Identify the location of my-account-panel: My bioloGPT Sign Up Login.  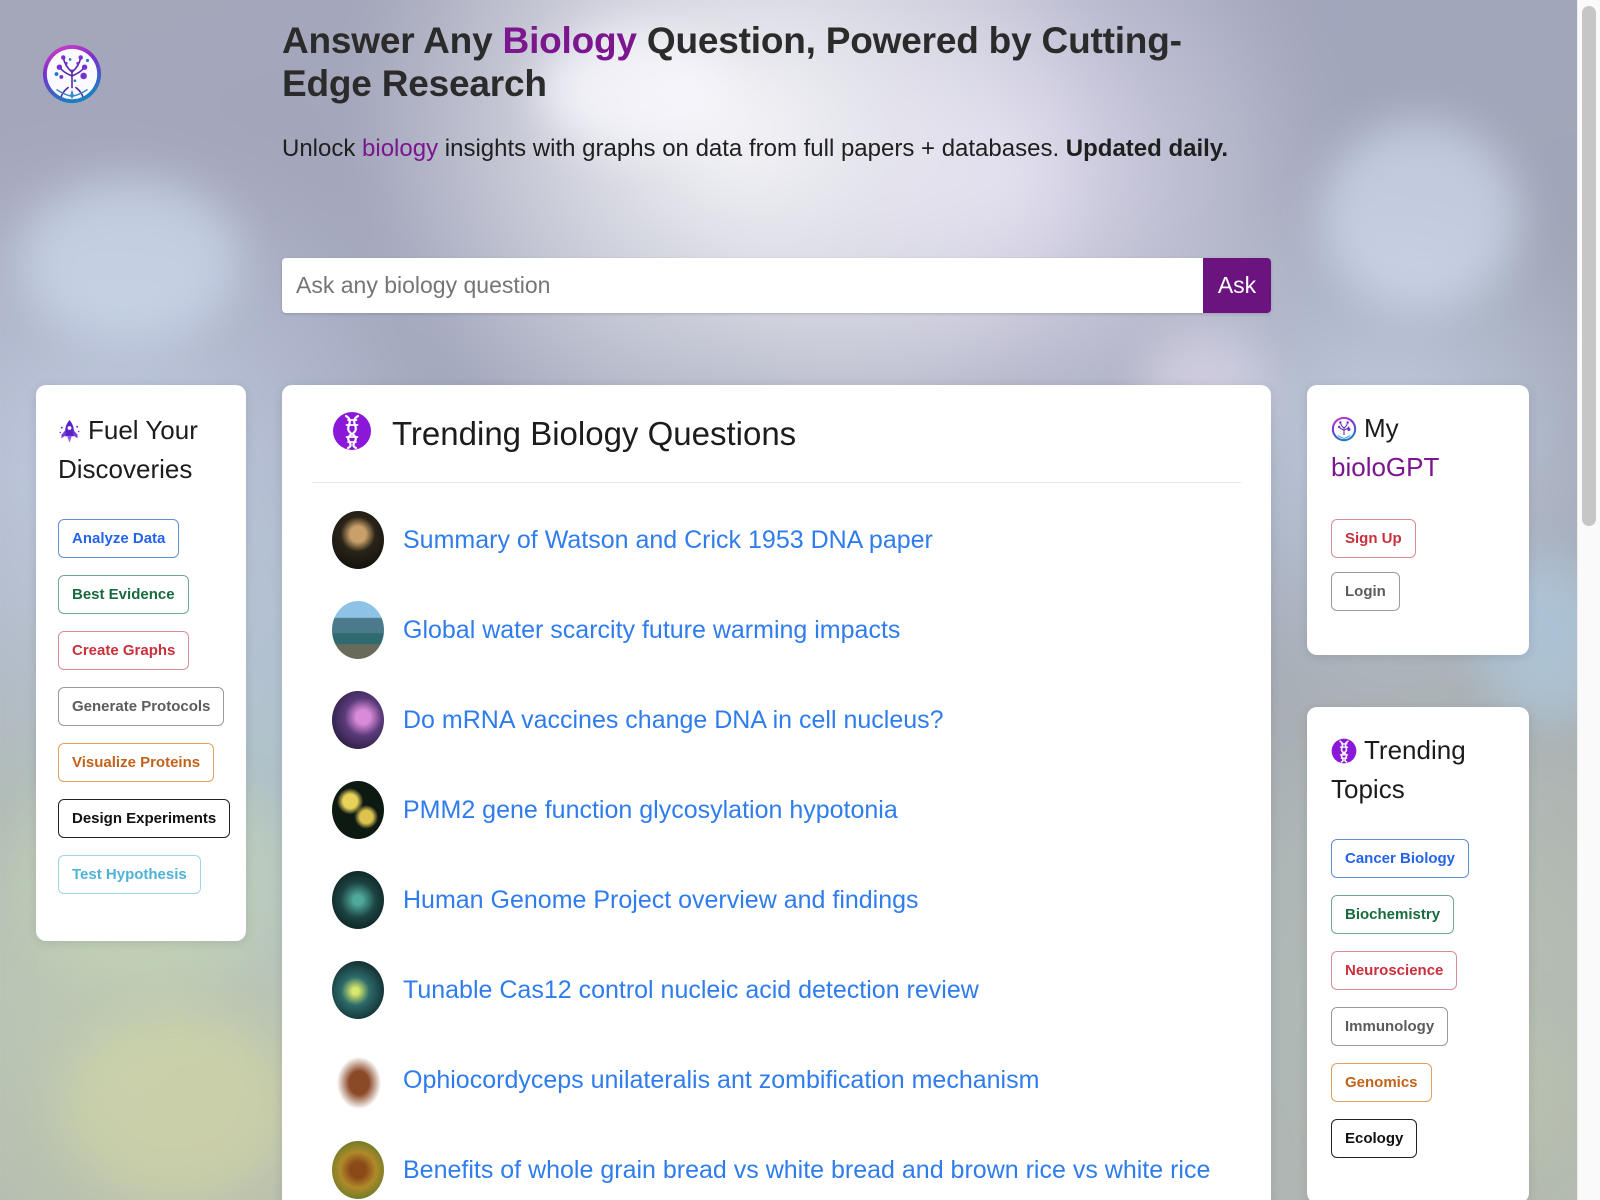
(1418, 520).